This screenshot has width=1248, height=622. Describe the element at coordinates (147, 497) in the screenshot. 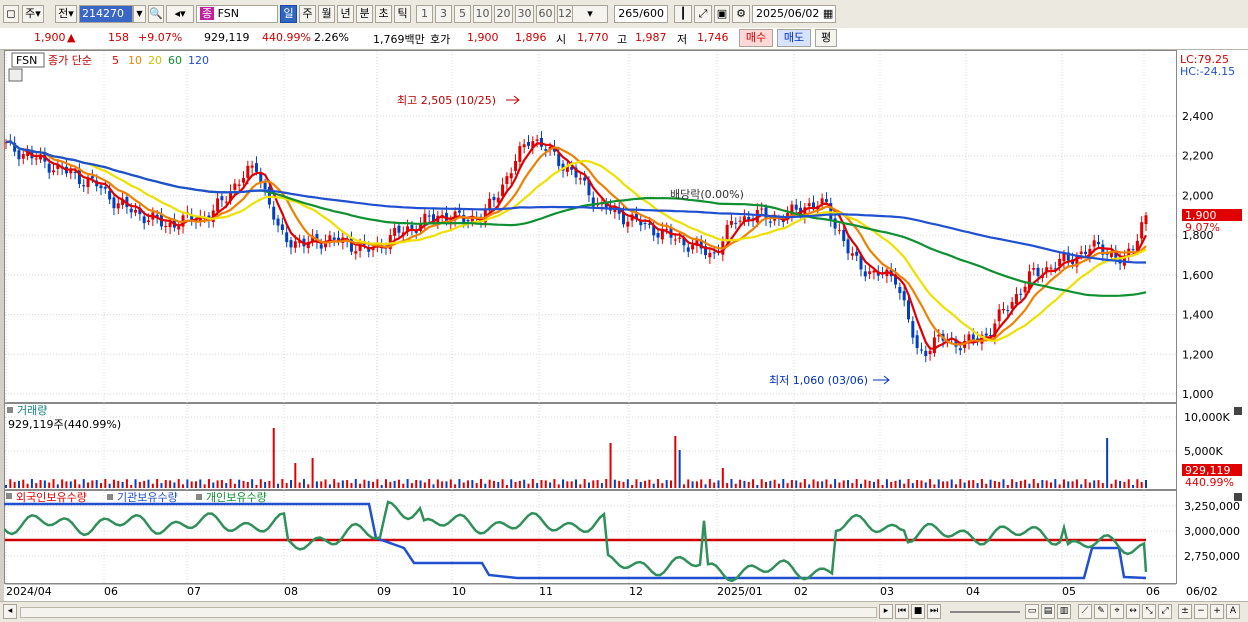

I see `legend-inst: 기관보유수량` at that location.